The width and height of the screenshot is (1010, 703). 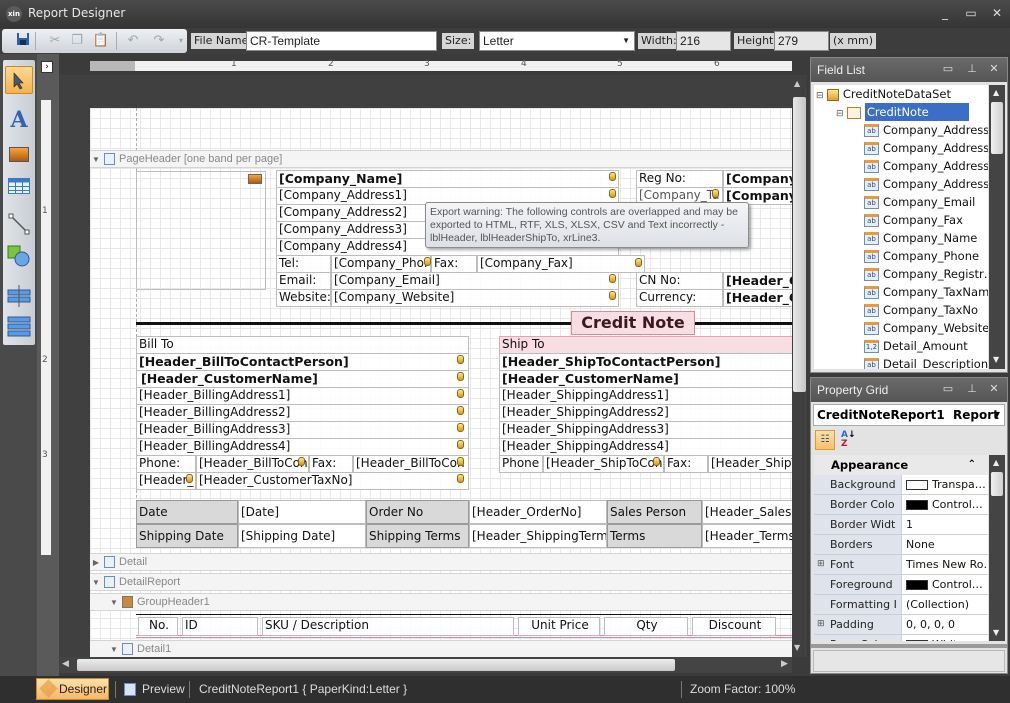 What do you see at coordinates (302, 536) in the screenshot?
I see `info-field: [Shipping Date]` at bounding box center [302, 536].